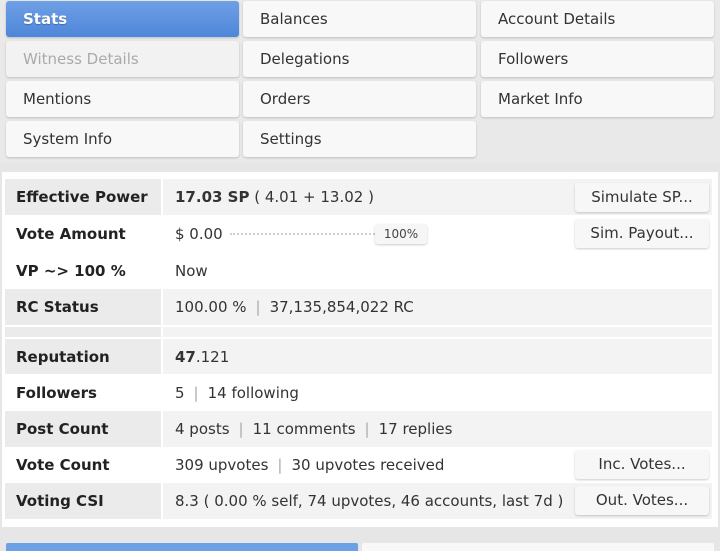 The width and height of the screenshot is (720, 551). I want to click on spacer-label, so click(84, 332).